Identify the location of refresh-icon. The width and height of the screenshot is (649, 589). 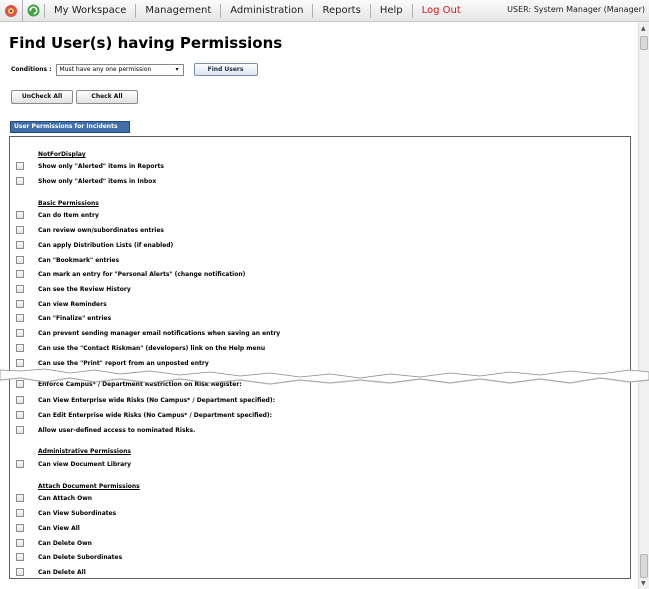
(33, 11).